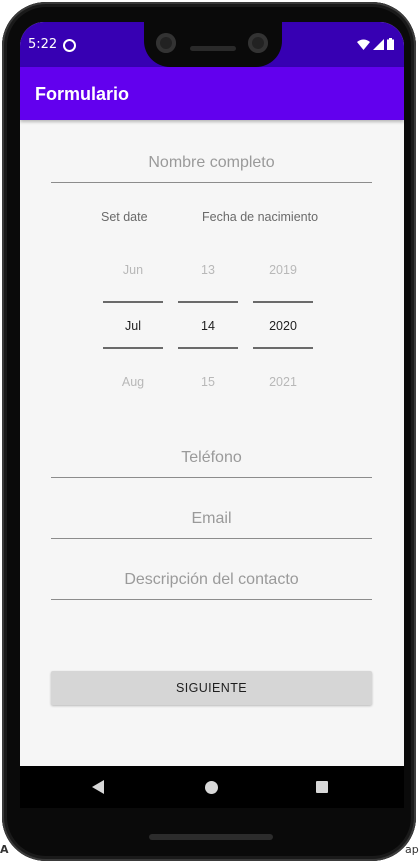 Image resolution: width=420 pixels, height=863 pixels. Describe the element at coordinates (211, 688) in the screenshot. I see `next-button: SIGUIENTE` at that location.